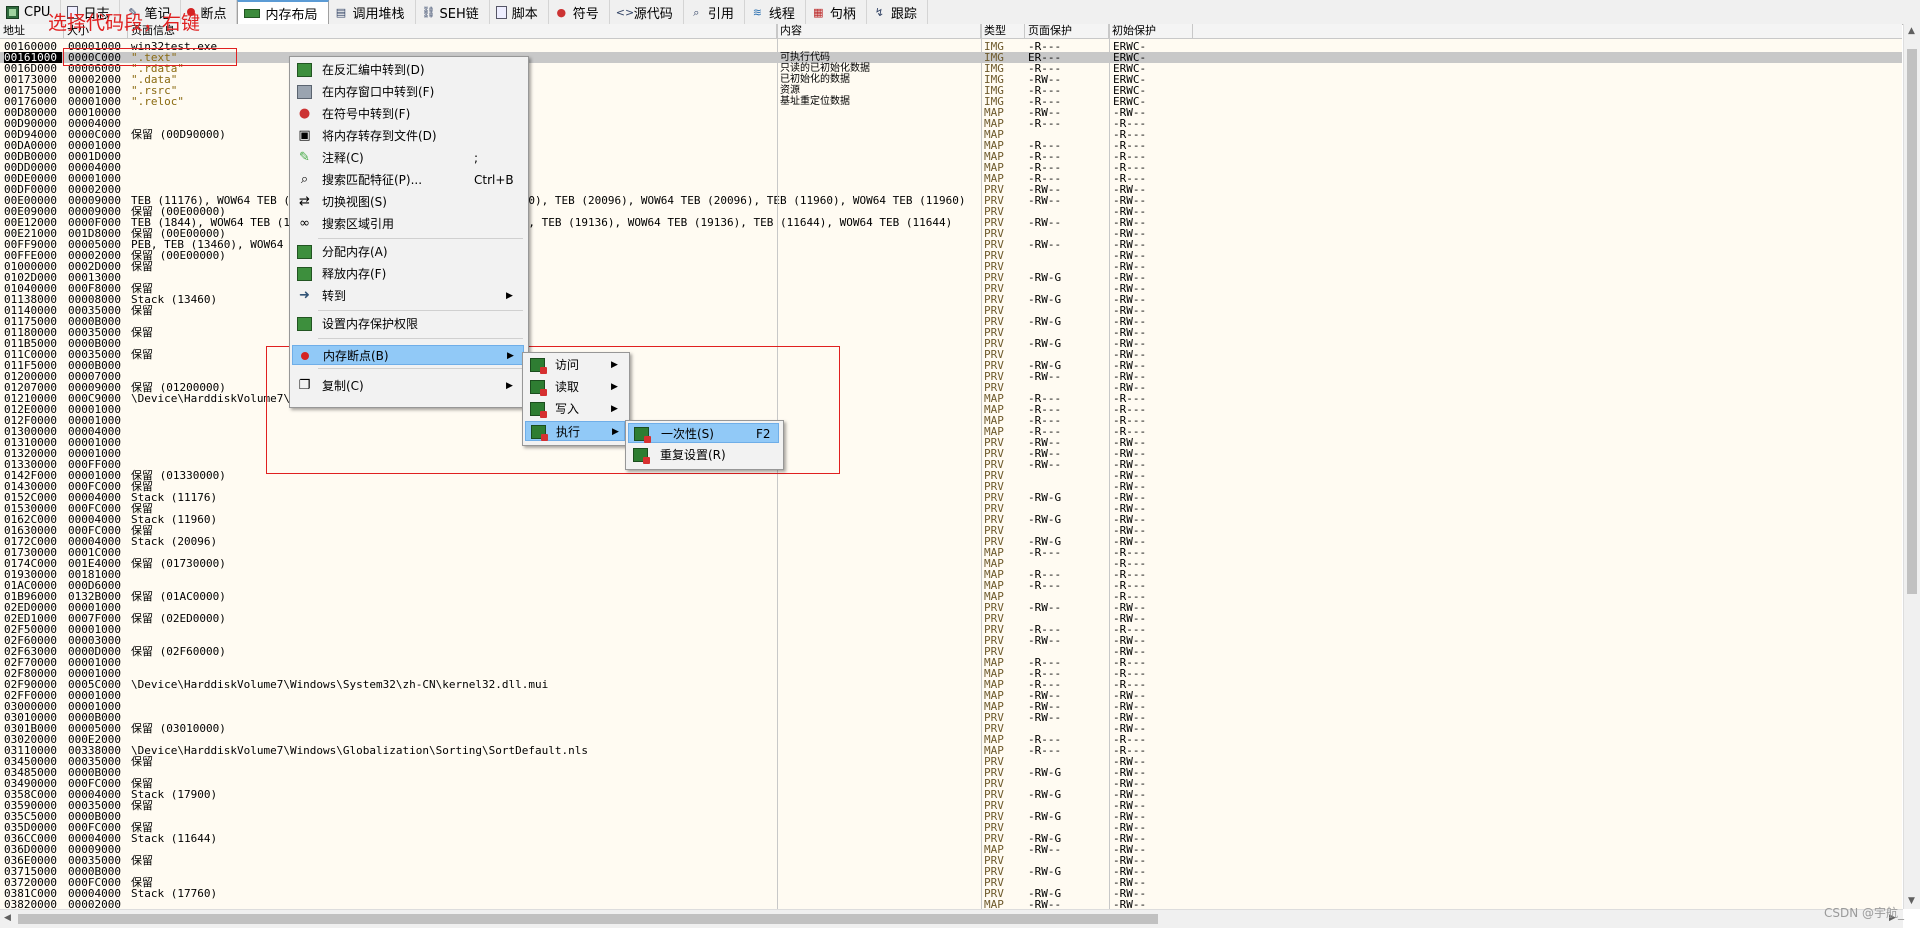 This screenshot has width=1920, height=928. I want to click on table-row: 00FFE000 00002000 保留 (00E00000) PRV -RW--, so click(951, 255).